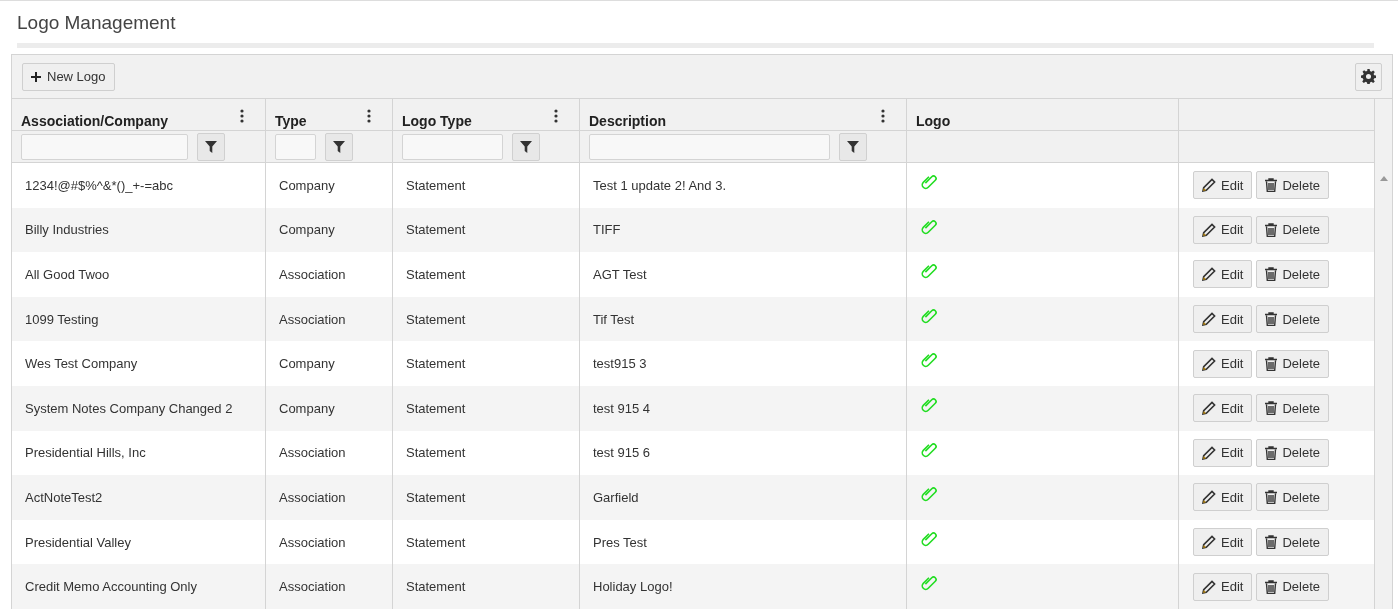 The image size is (1398, 609). Describe the element at coordinates (99, 185) in the screenshot. I see `company-cell: 1234!@#$%^&*()_+-=abc` at that location.